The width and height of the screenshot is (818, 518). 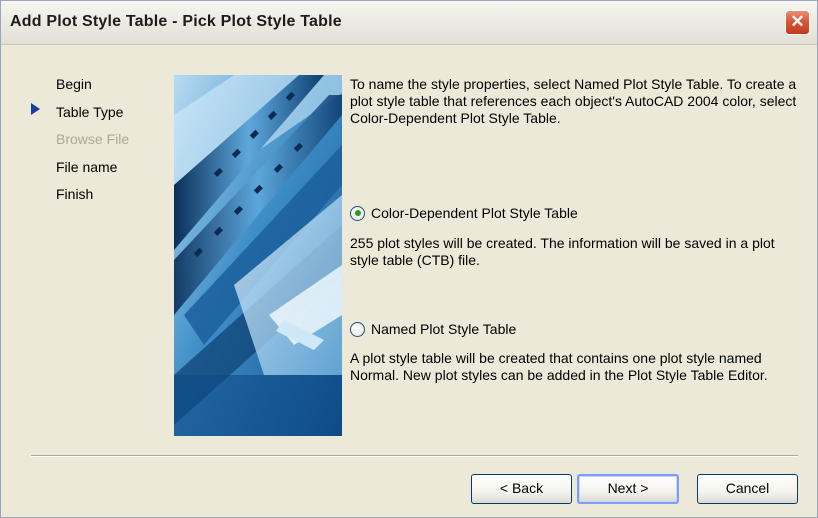 I want to click on named-radio, so click(x=357, y=329).